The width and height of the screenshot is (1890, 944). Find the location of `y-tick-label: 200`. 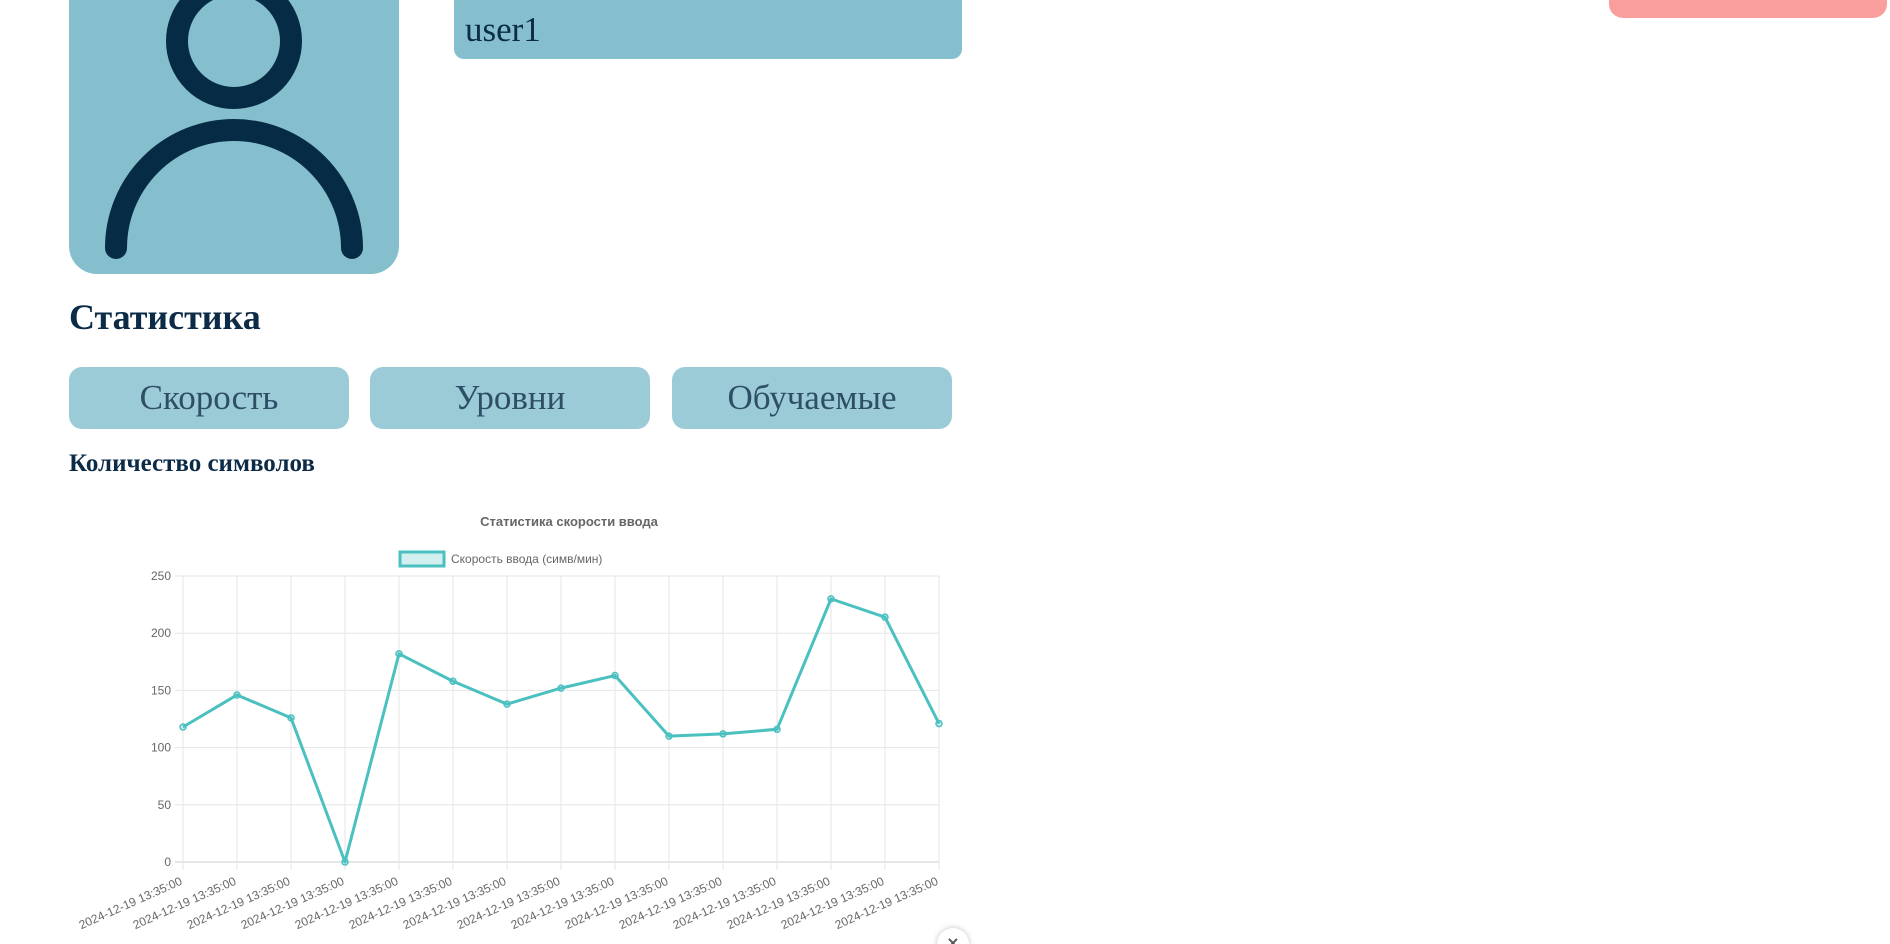

y-tick-label: 200 is located at coordinates (161, 633).